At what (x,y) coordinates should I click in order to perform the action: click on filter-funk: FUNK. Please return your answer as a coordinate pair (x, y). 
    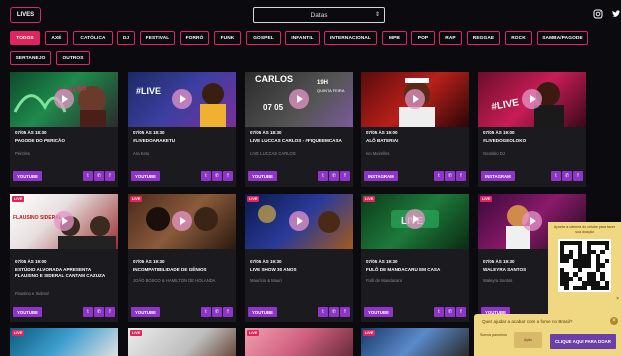
    Looking at the image, I should click on (227, 38).